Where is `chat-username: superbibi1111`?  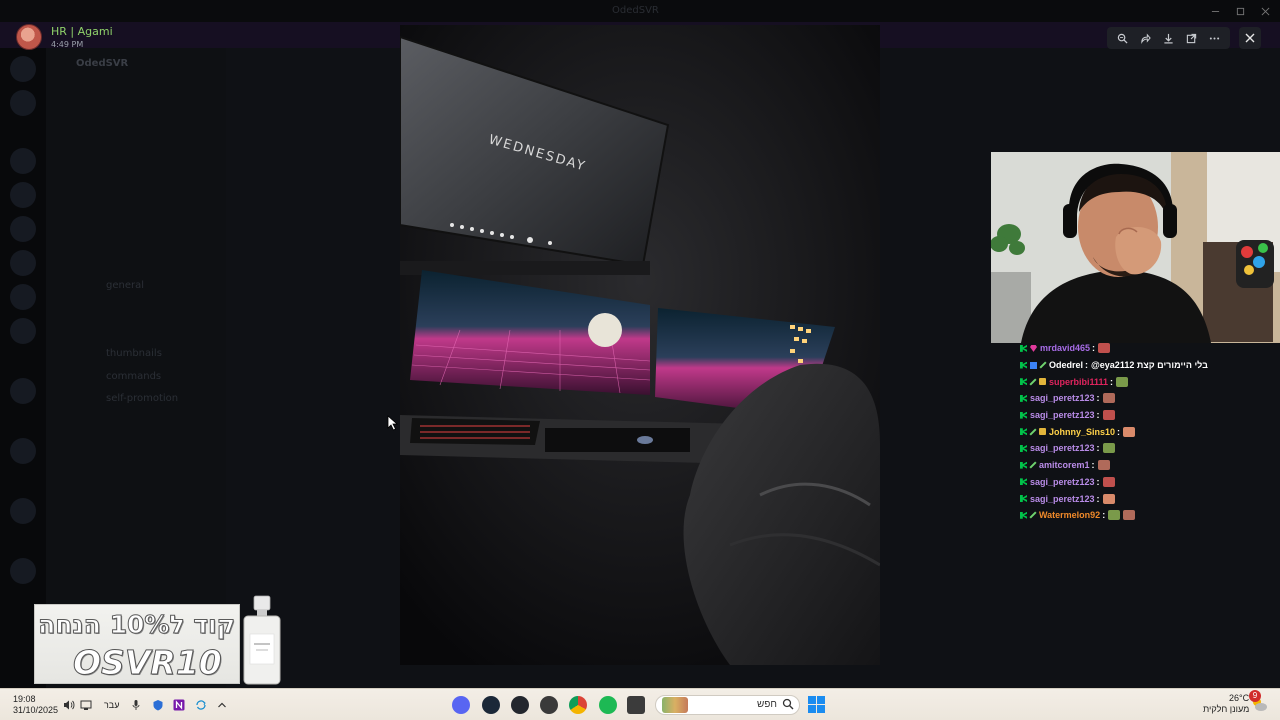
chat-username: superbibi1111 is located at coordinates (1078, 382).